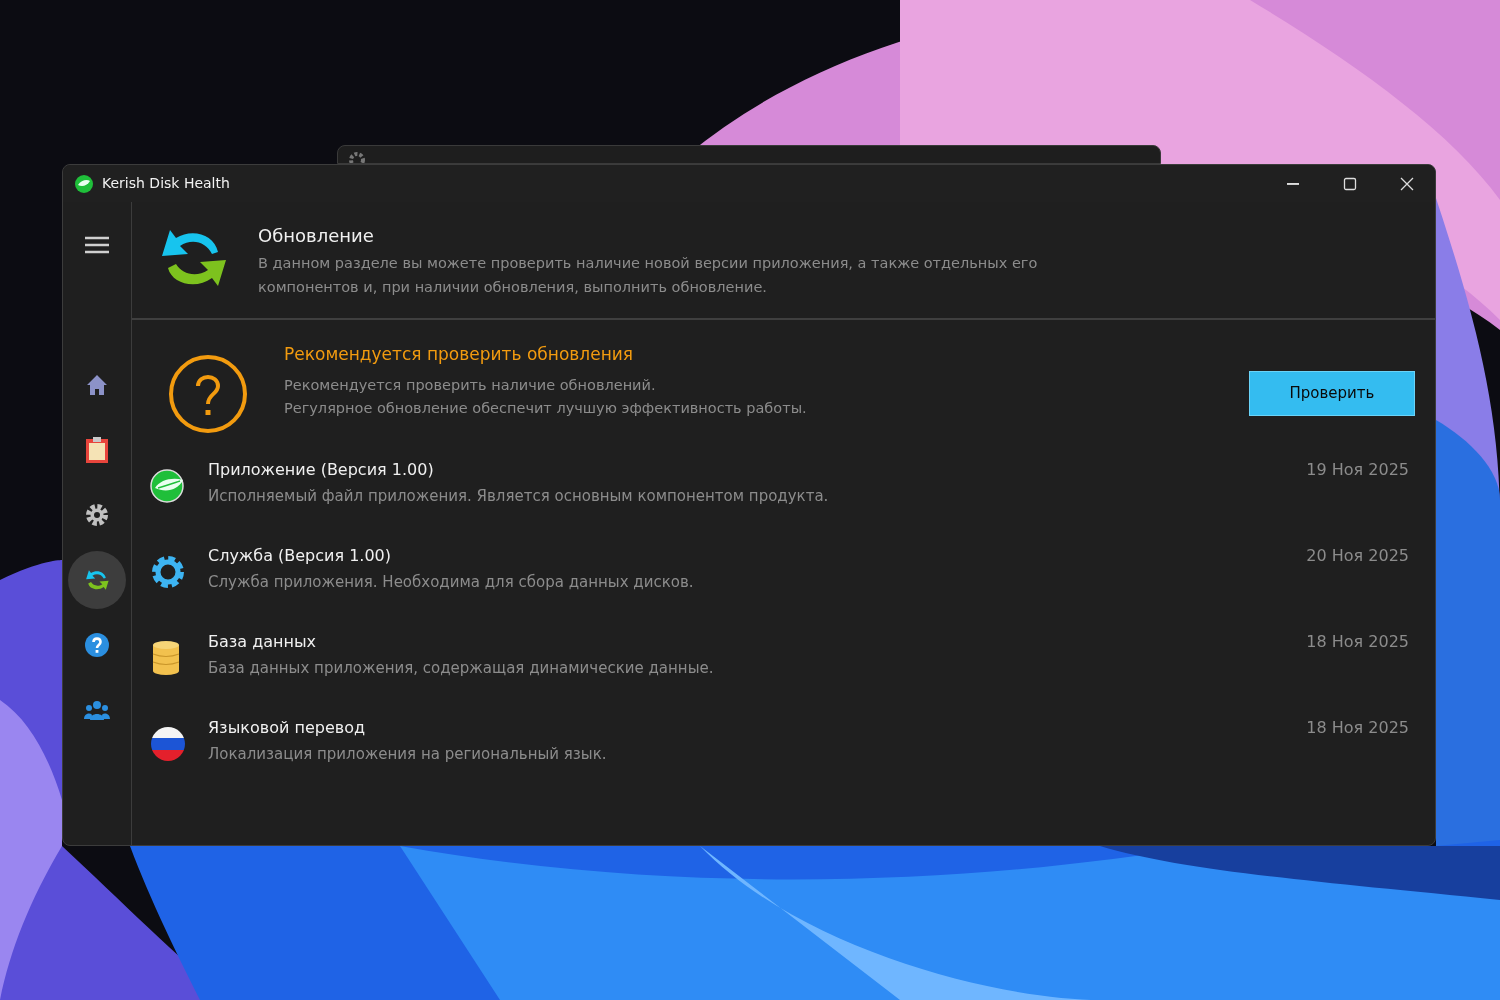 This screenshot has height=1000, width=1500. Describe the element at coordinates (300, 556) in the screenshot. I see `component-name: Служба (Версия 1.00)` at that location.